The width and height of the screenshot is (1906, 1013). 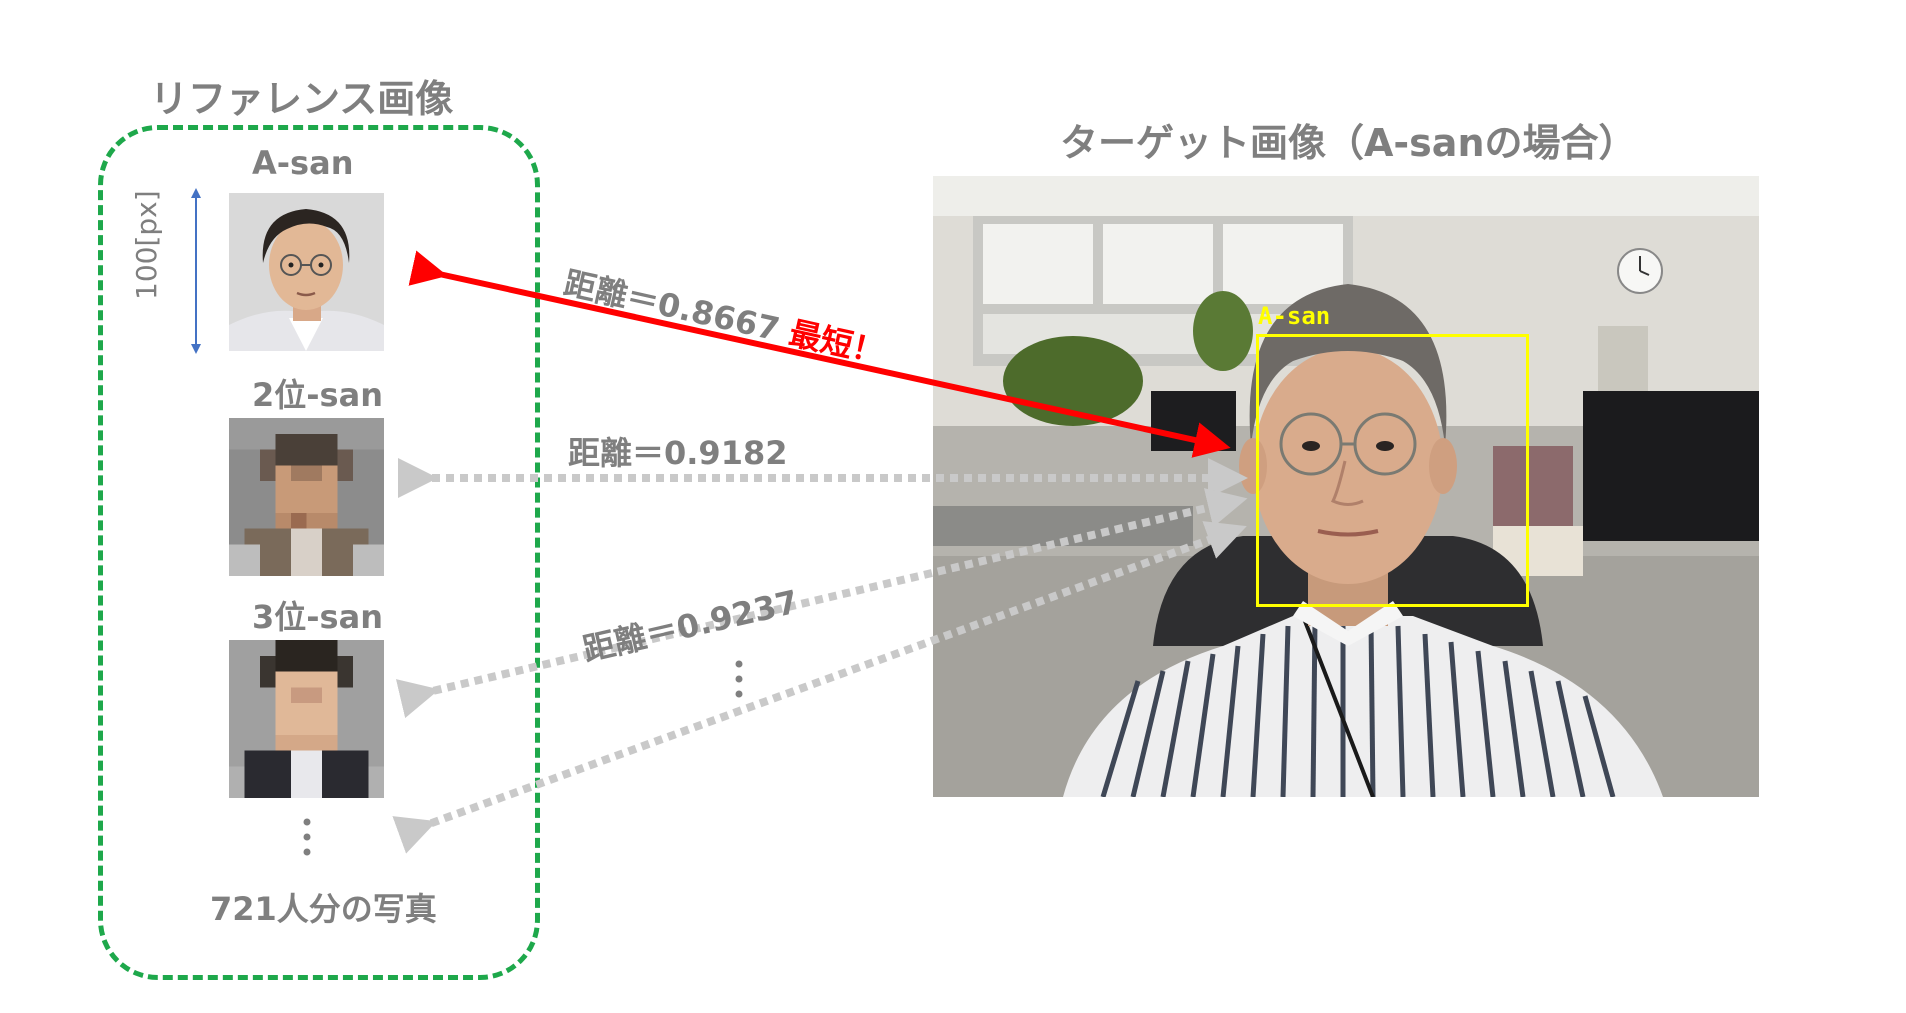 What do you see at coordinates (317, 617) in the screenshot?
I see `face-label-3rd: 3位-san` at bounding box center [317, 617].